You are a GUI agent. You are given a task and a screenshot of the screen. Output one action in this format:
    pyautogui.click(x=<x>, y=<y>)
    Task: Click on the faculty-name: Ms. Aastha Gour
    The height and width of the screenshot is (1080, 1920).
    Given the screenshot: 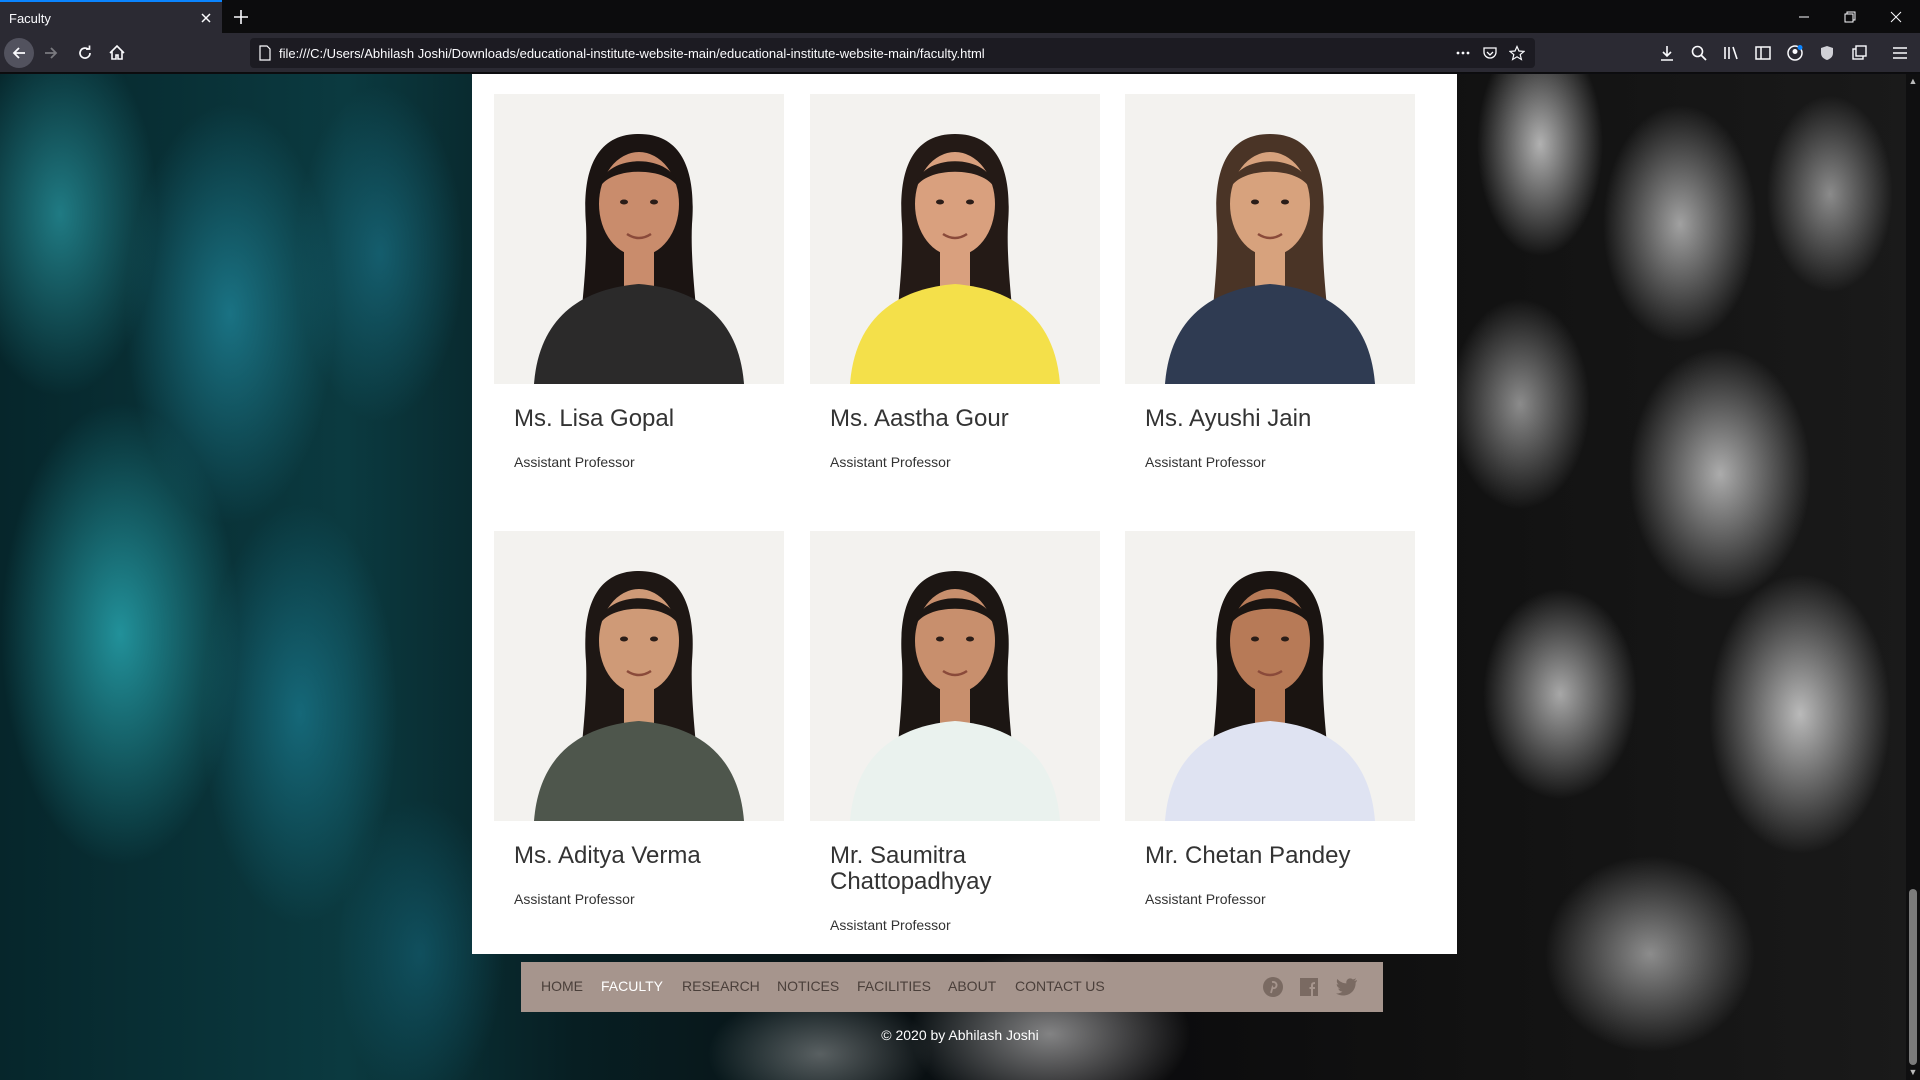 What is the action you would take?
    pyautogui.click(x=919, y=418)
    